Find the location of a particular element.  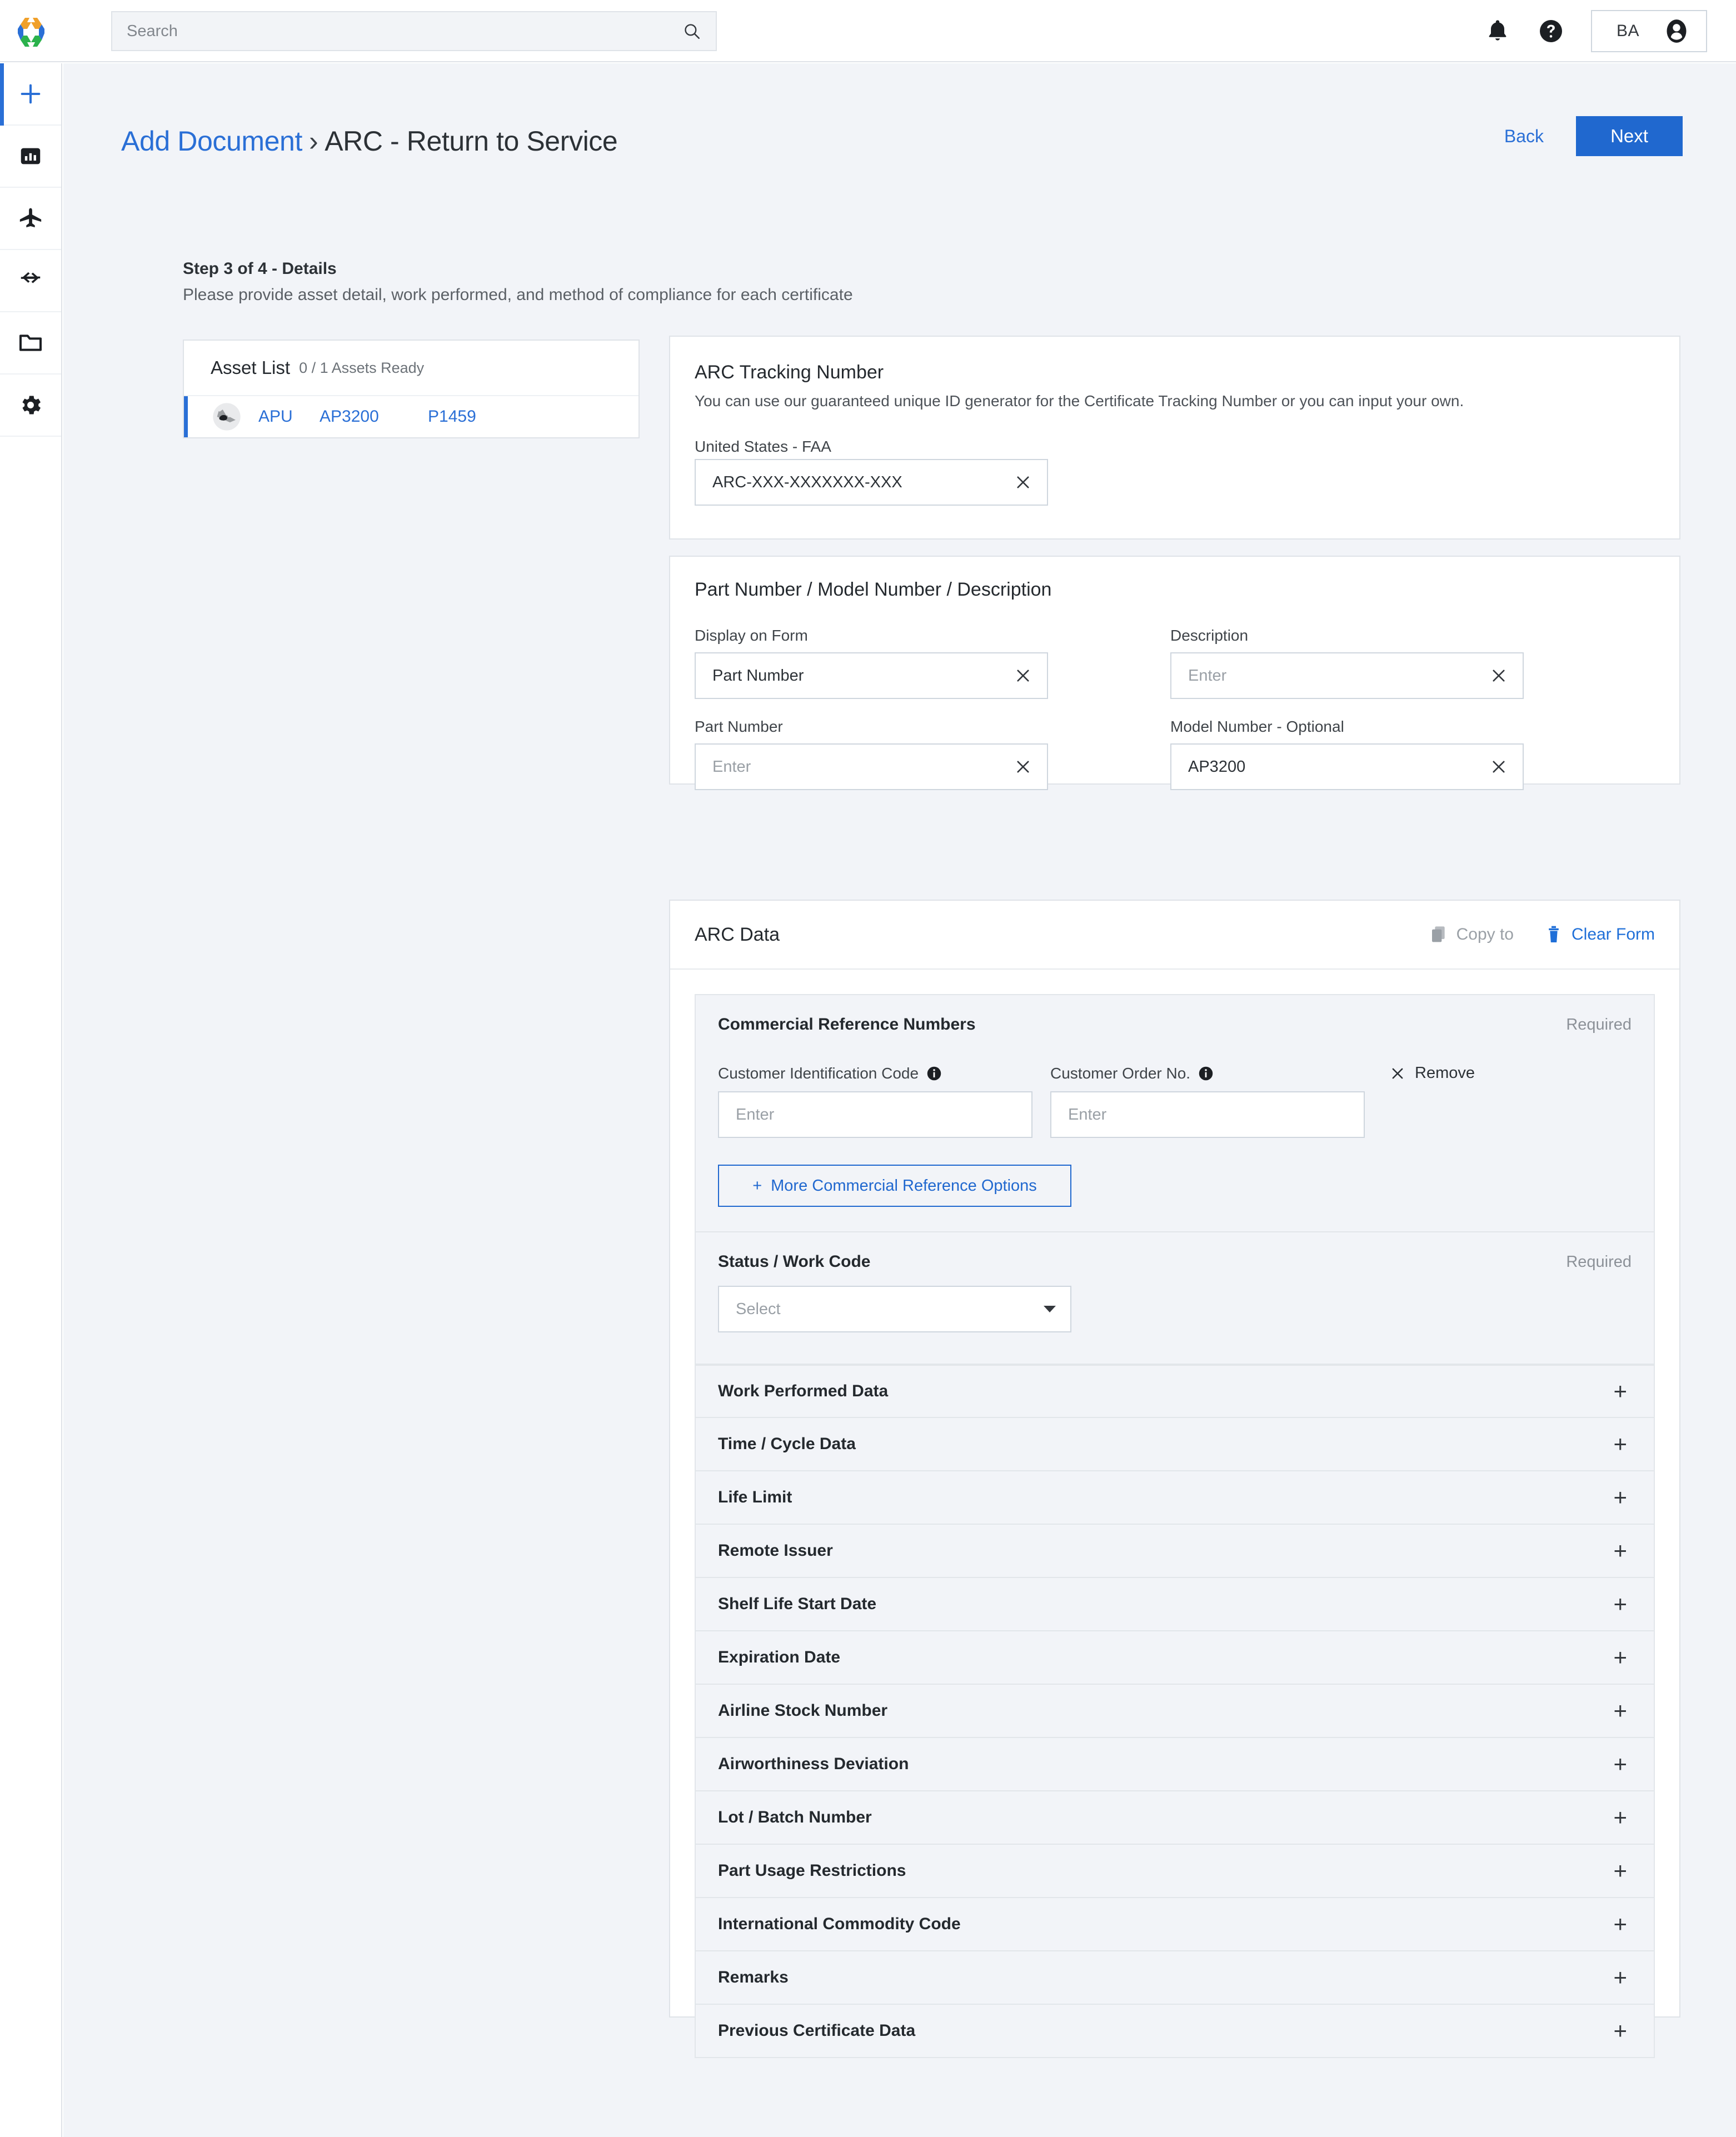

wizard-actions: Back Next is located at coordinates (1590, 136).